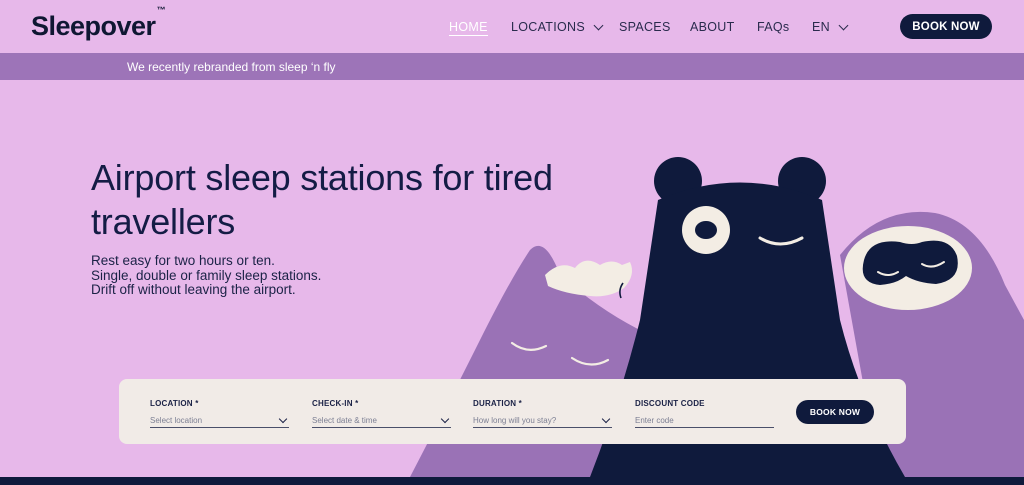  I want to click on sleep-mask-icon, so click(908, 268).